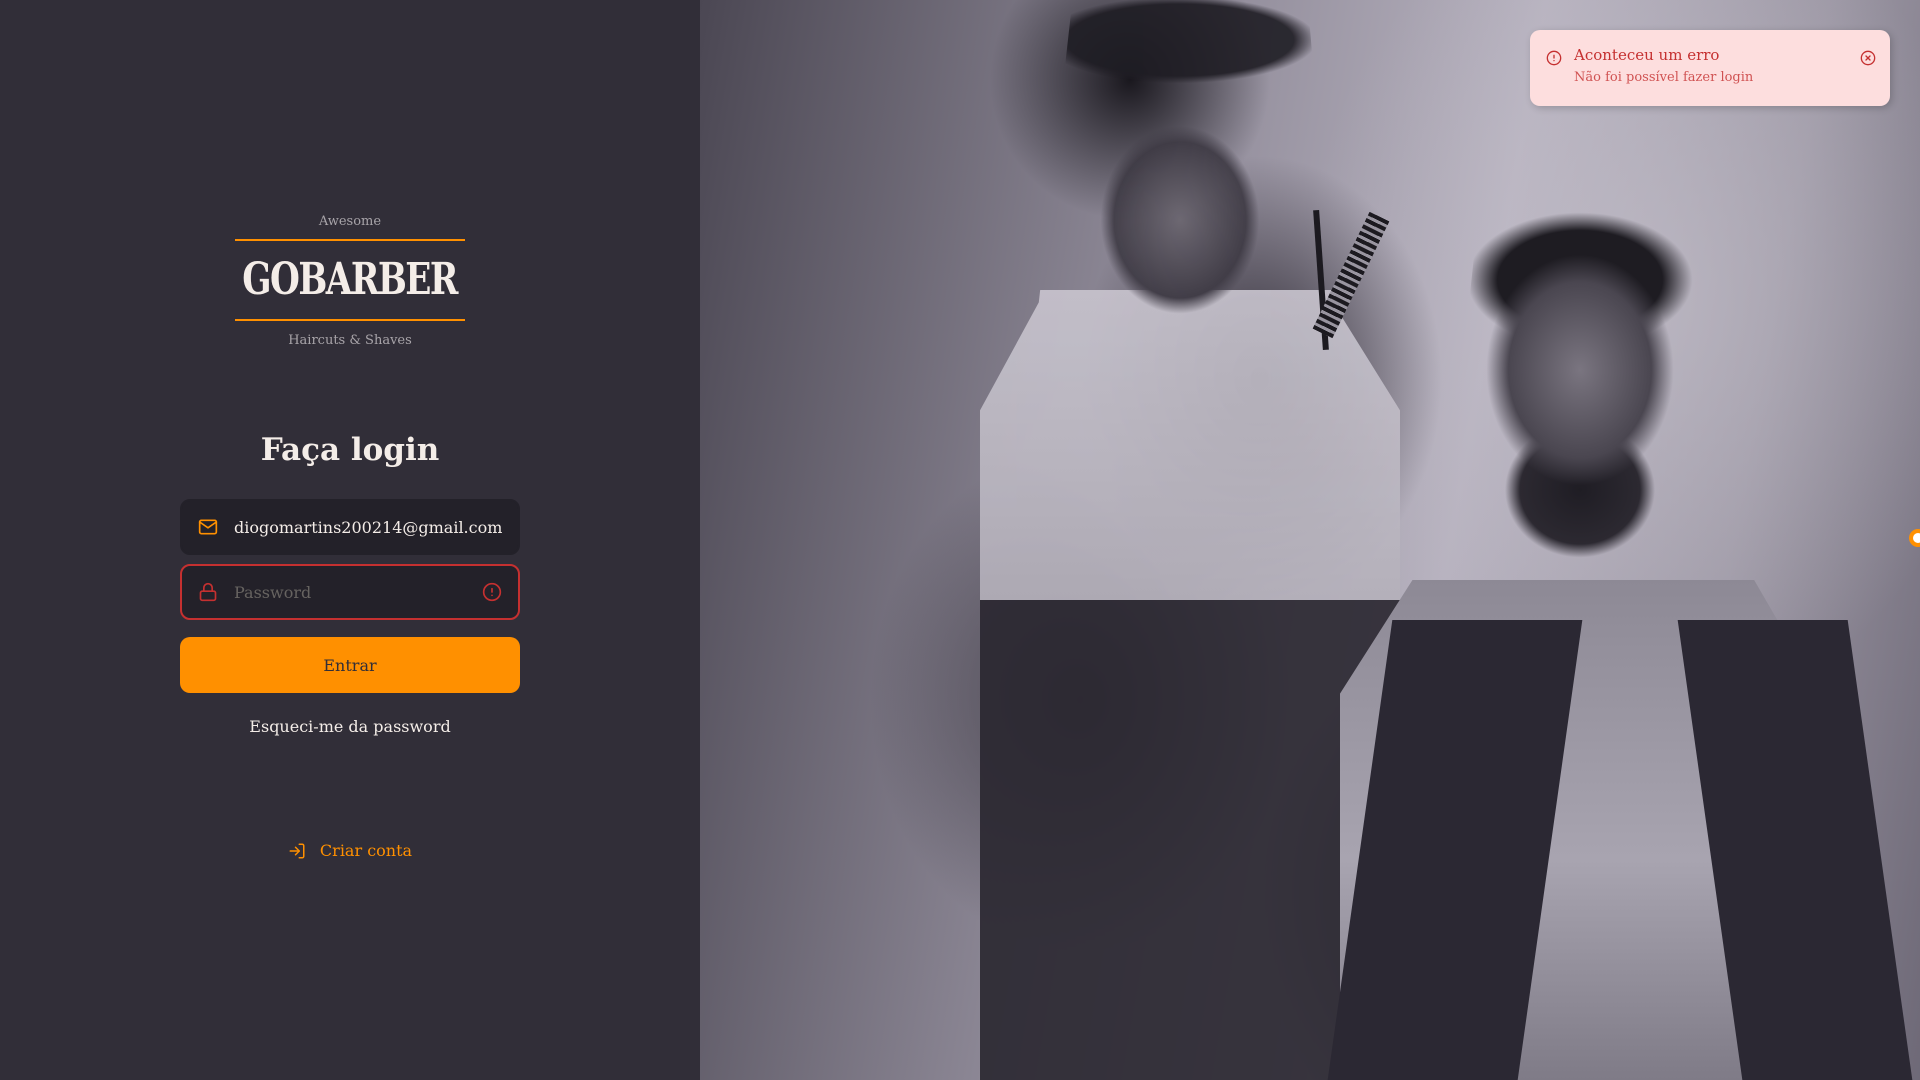 The height and width of the screenshot is (1080, 1920). Describe the element at coordinates (1914, 538) in the screenshot. I see `edge-handle-dot` at that location.